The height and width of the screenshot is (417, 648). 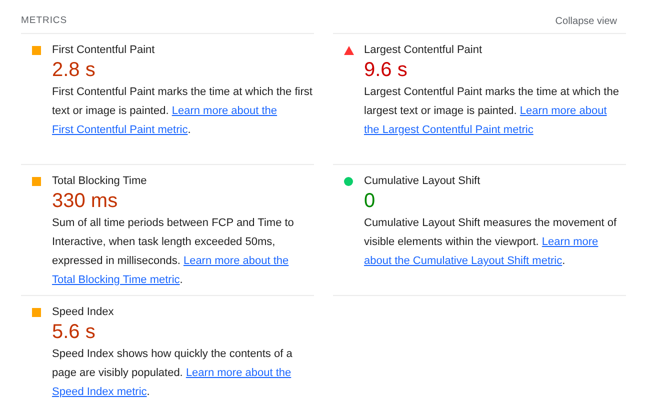 What do you see at coordinates (463, 261) in the screenshot?
I see `learn-more-link: about the Cumulative Layout Shift metric` at bounding box center [463, 261].